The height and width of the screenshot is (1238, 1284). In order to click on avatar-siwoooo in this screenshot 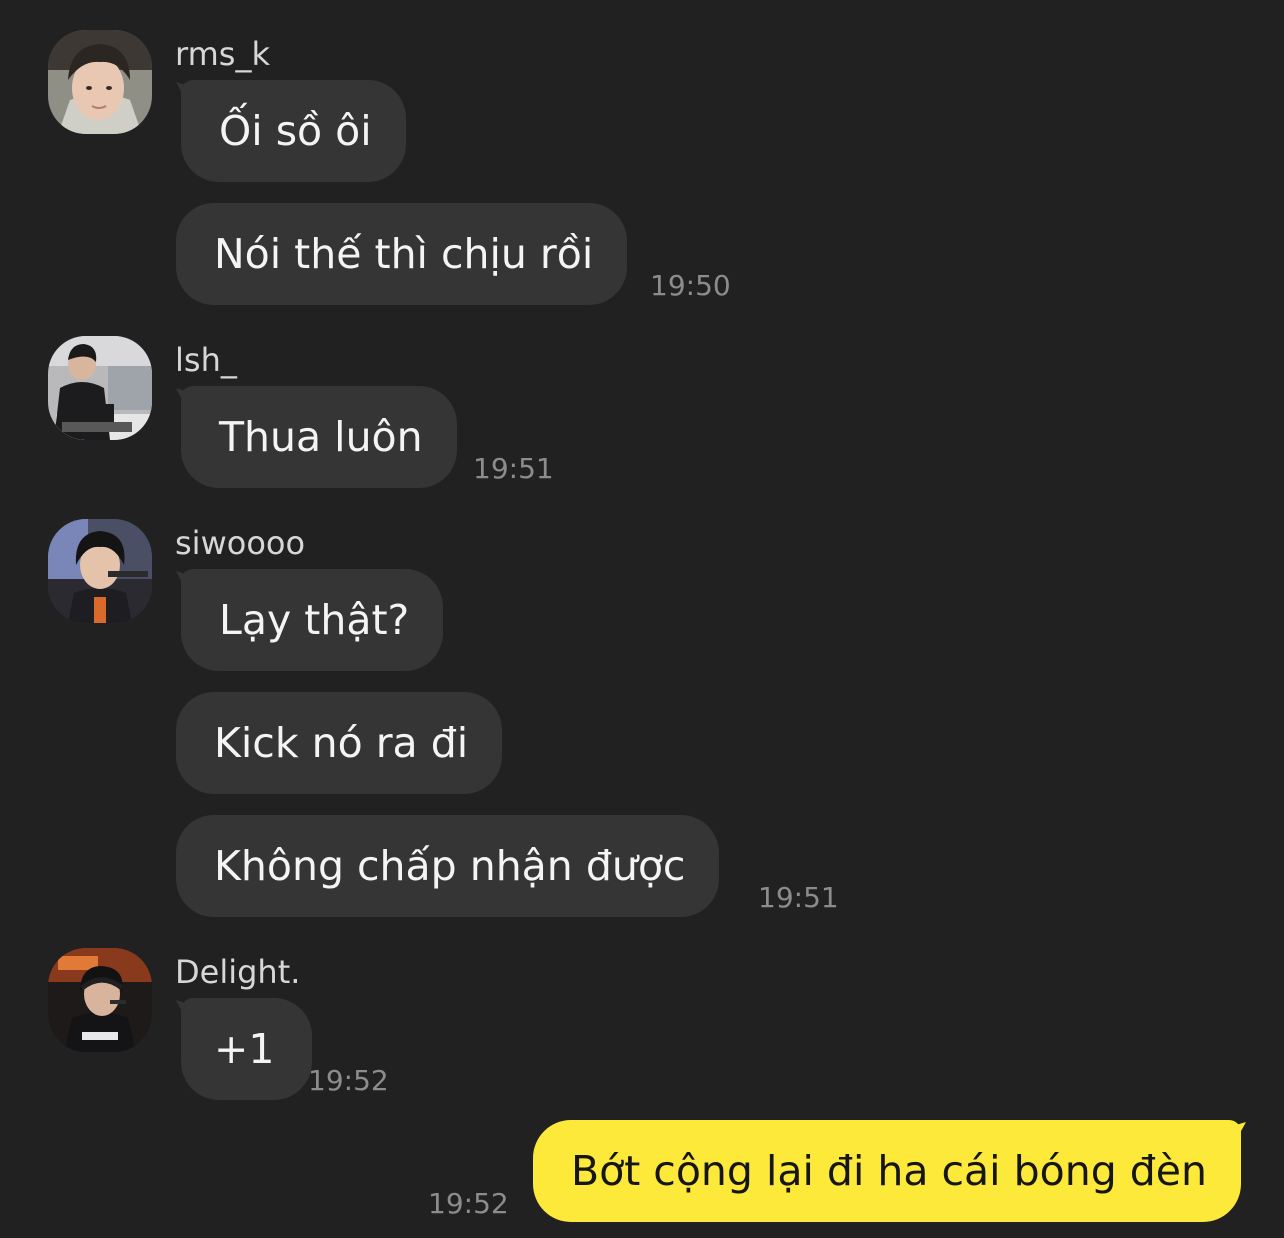, I will do `click(100, 571)`.